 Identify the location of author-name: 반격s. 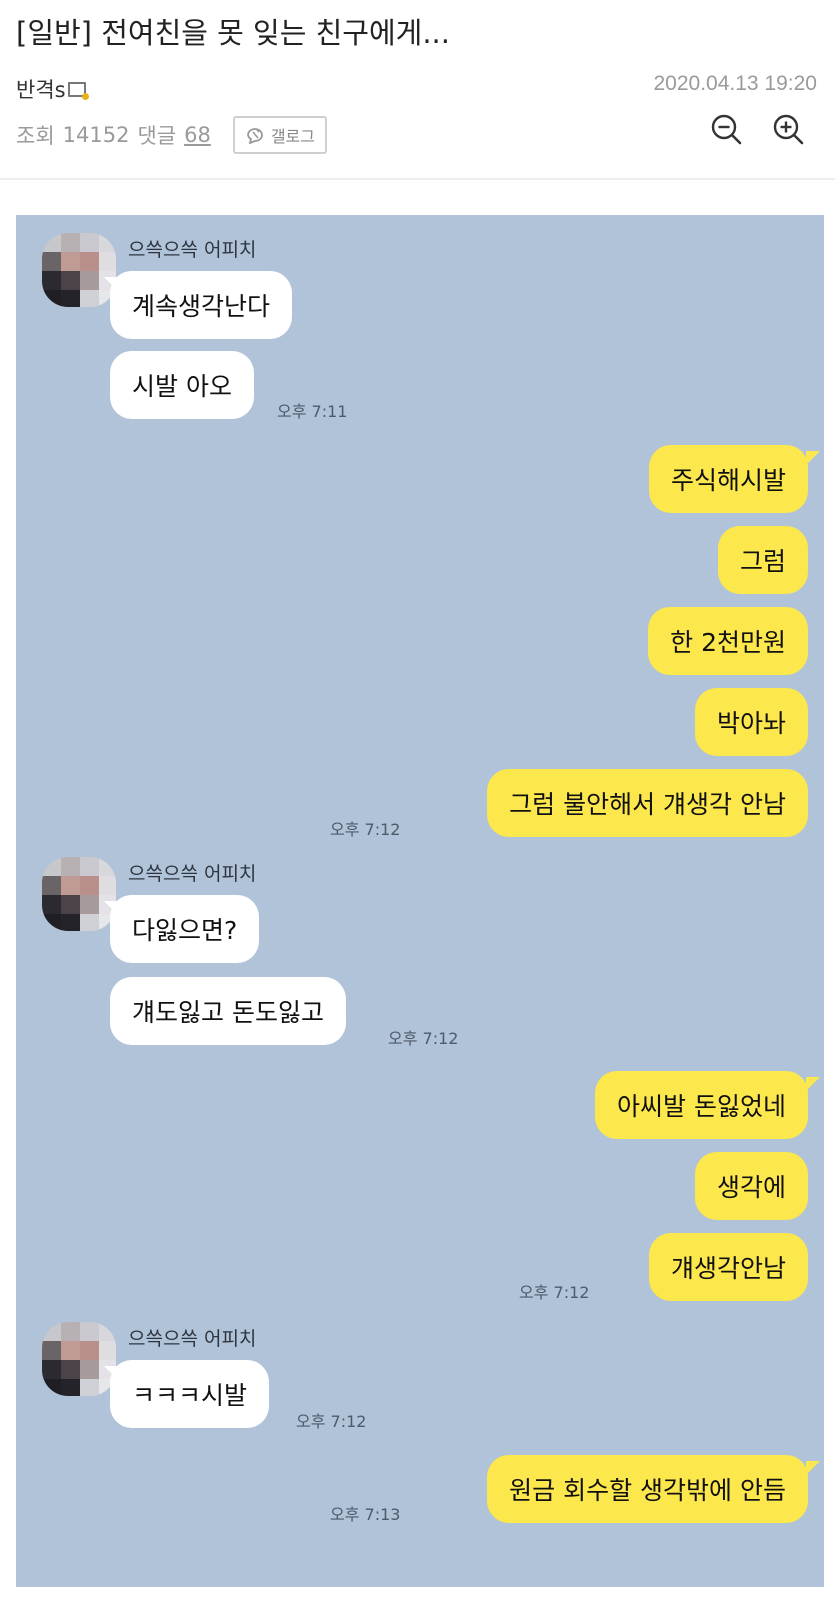
(41, 89).